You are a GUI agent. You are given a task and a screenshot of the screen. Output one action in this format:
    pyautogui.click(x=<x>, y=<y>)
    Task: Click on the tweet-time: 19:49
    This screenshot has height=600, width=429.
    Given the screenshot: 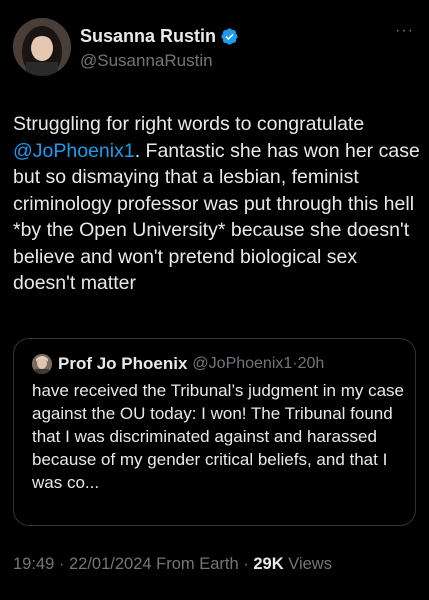 What is the action you would take?
    pyautogui.click(x=33, y=564)
    